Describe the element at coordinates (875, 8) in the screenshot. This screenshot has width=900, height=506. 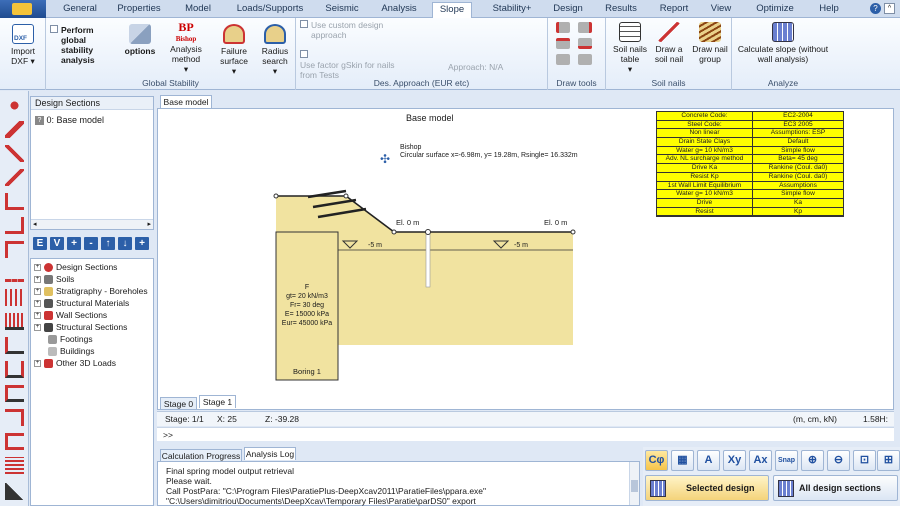
I see `help-icon: ?` at that location.